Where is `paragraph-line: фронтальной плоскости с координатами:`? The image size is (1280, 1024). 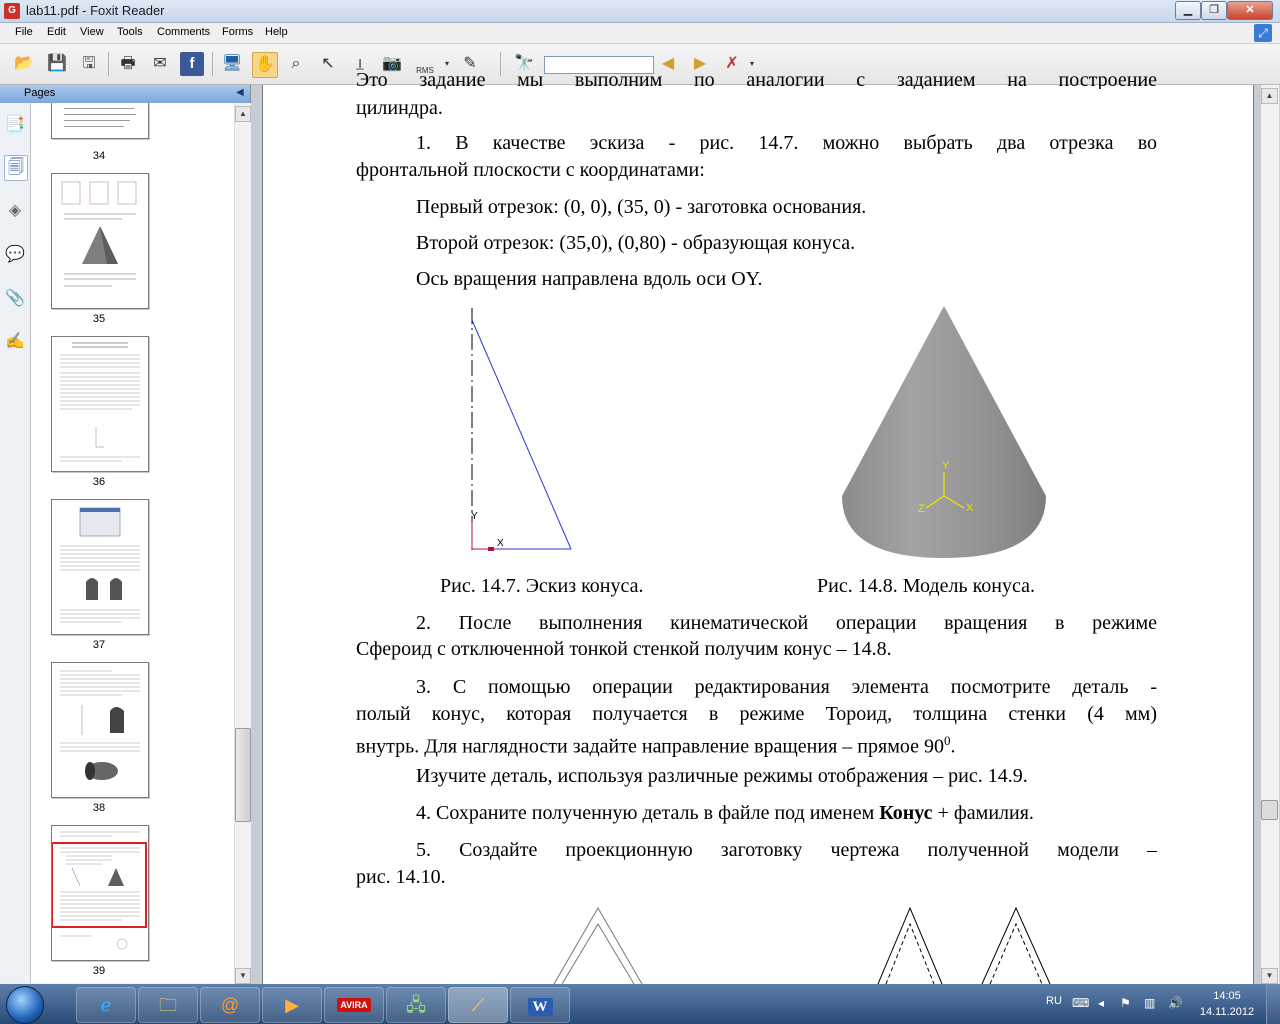
paragraph-line: фронтальной плоскости с координатами: is located at coordinates (530, 170).